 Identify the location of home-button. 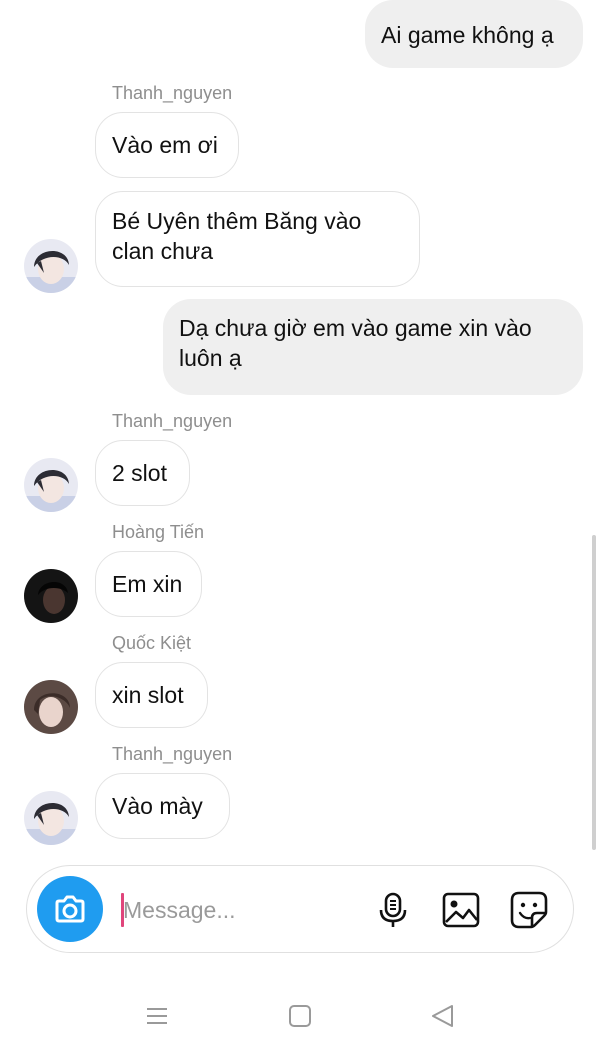
(300, 1016).